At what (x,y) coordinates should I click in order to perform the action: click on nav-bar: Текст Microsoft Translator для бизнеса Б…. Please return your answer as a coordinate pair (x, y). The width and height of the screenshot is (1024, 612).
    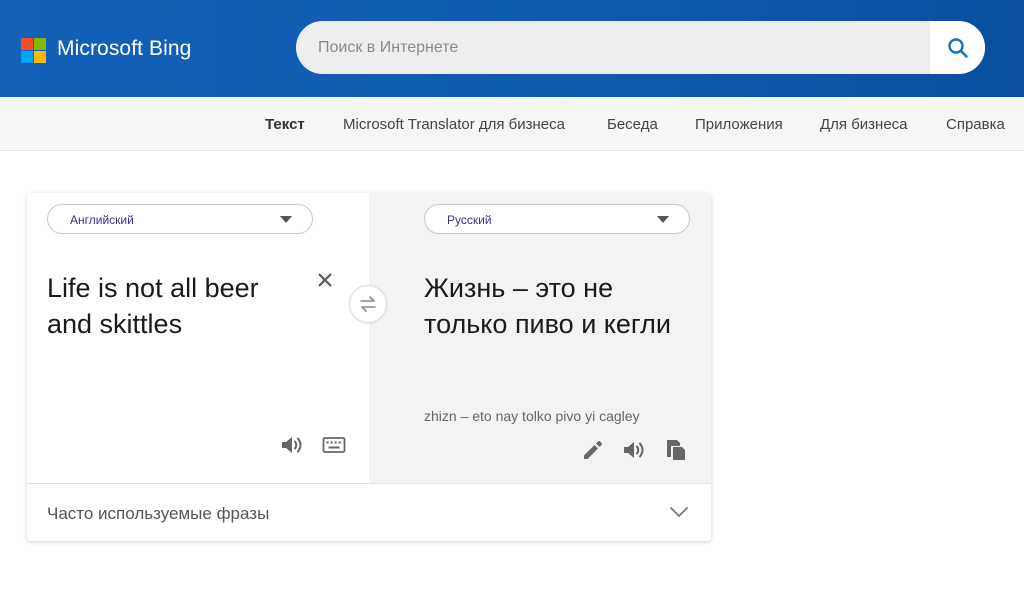
    Looking at the image, I should click on (512, 124).